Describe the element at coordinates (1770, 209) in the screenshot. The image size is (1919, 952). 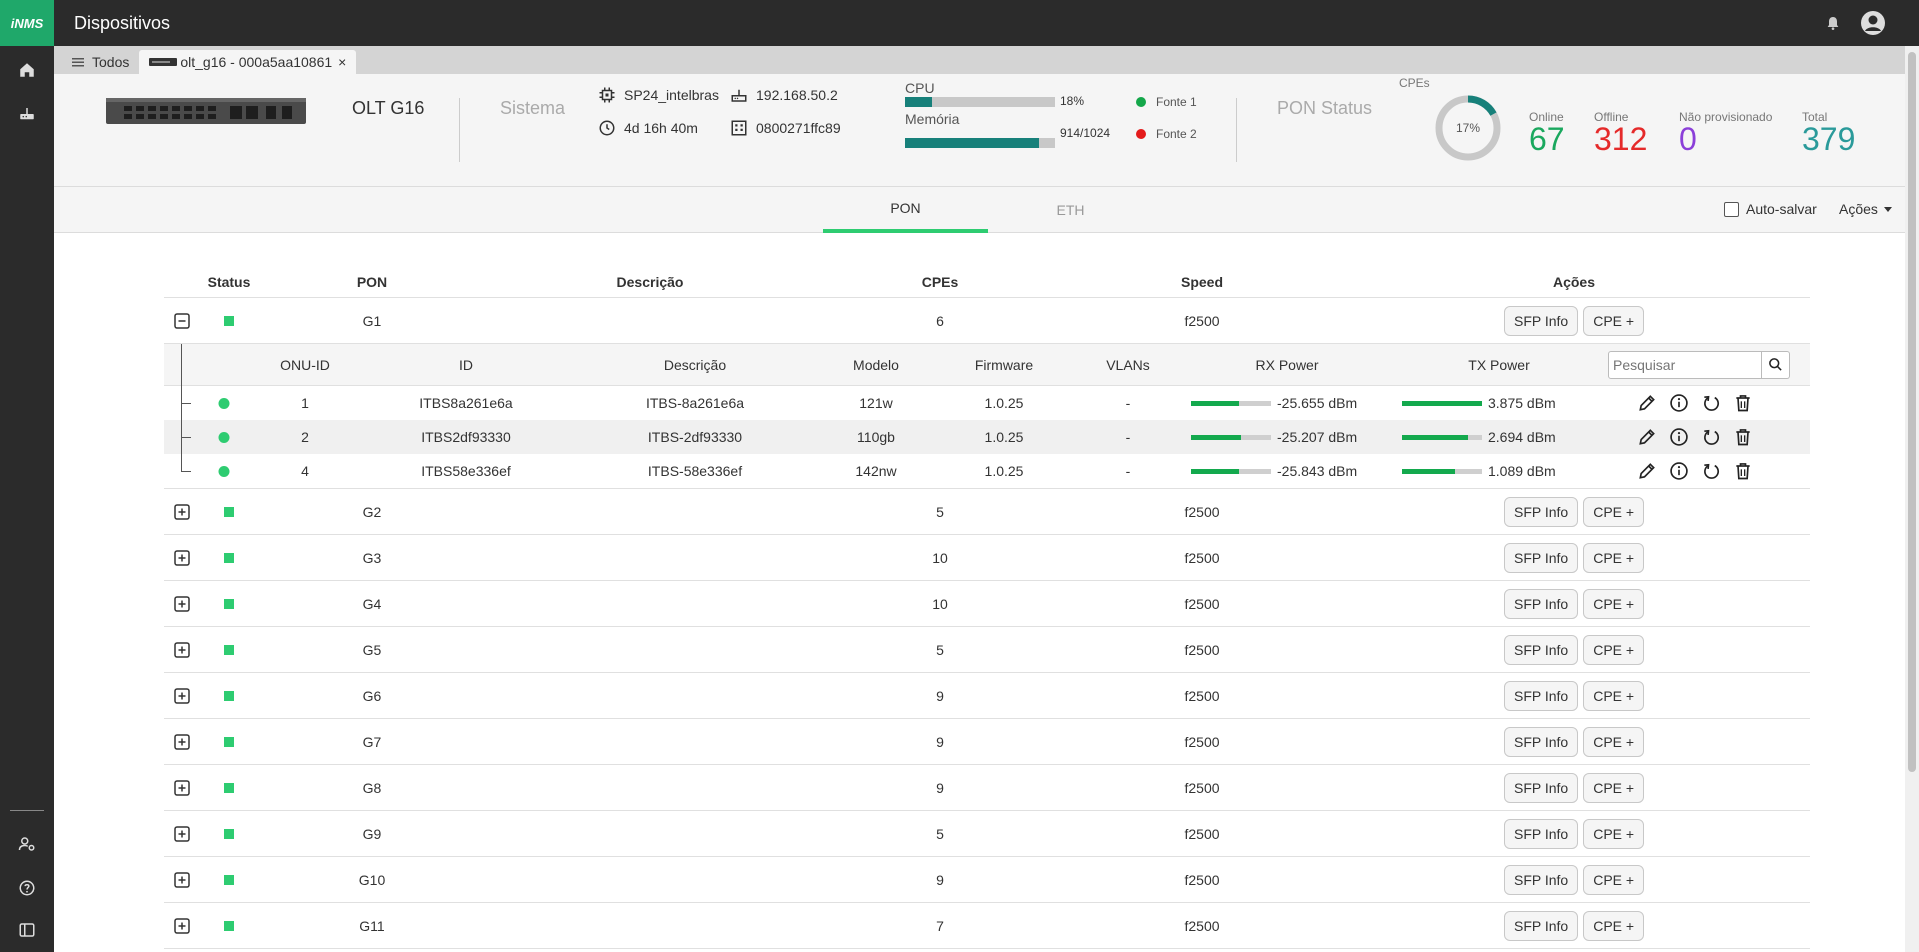
I see `autosave-toggle: Auto-salvar` at that location.